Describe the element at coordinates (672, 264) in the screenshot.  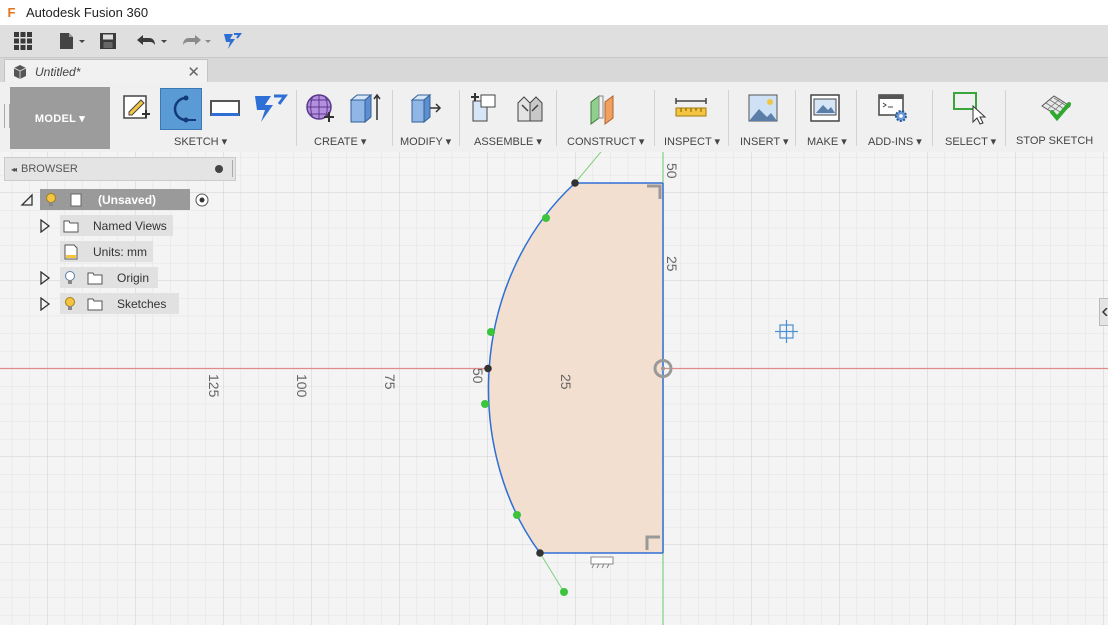
I see `grid-label-v: 25` at that location.